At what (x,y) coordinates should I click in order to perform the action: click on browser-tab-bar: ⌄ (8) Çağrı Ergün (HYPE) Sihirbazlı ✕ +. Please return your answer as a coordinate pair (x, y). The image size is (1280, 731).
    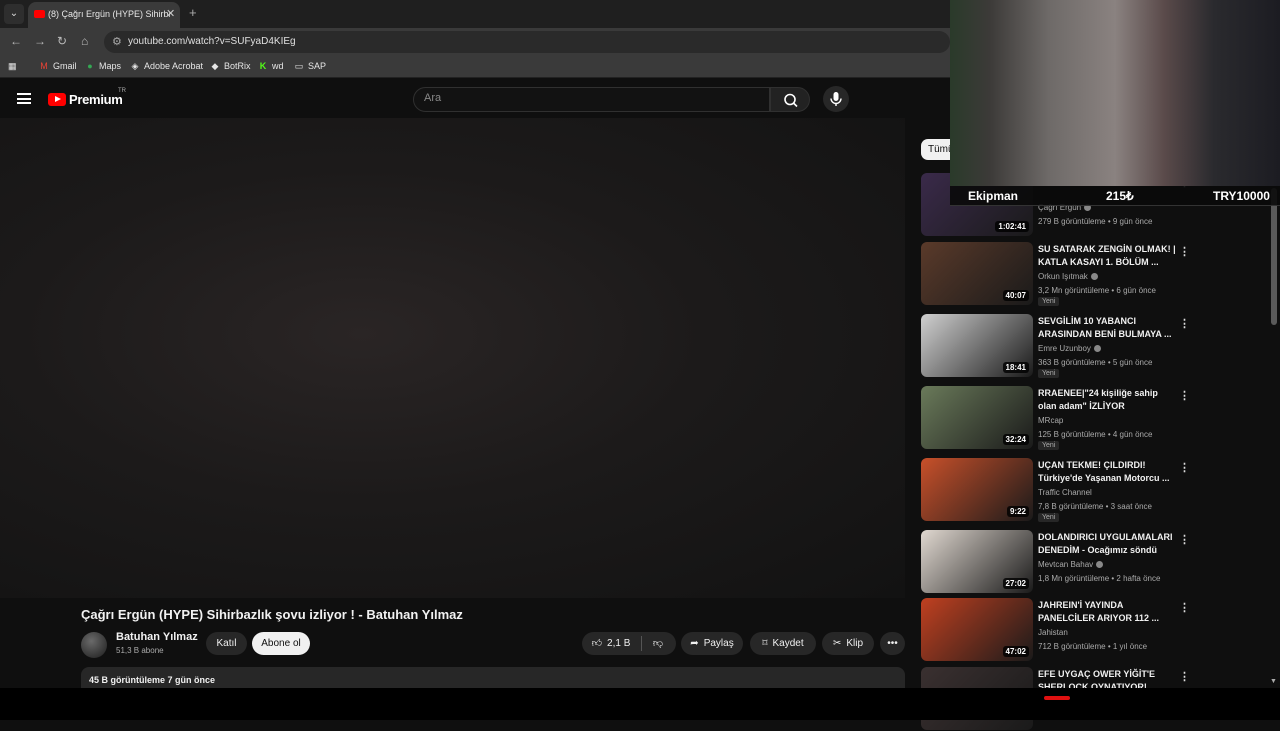
    Looking at the image, I should click on (475, 14).